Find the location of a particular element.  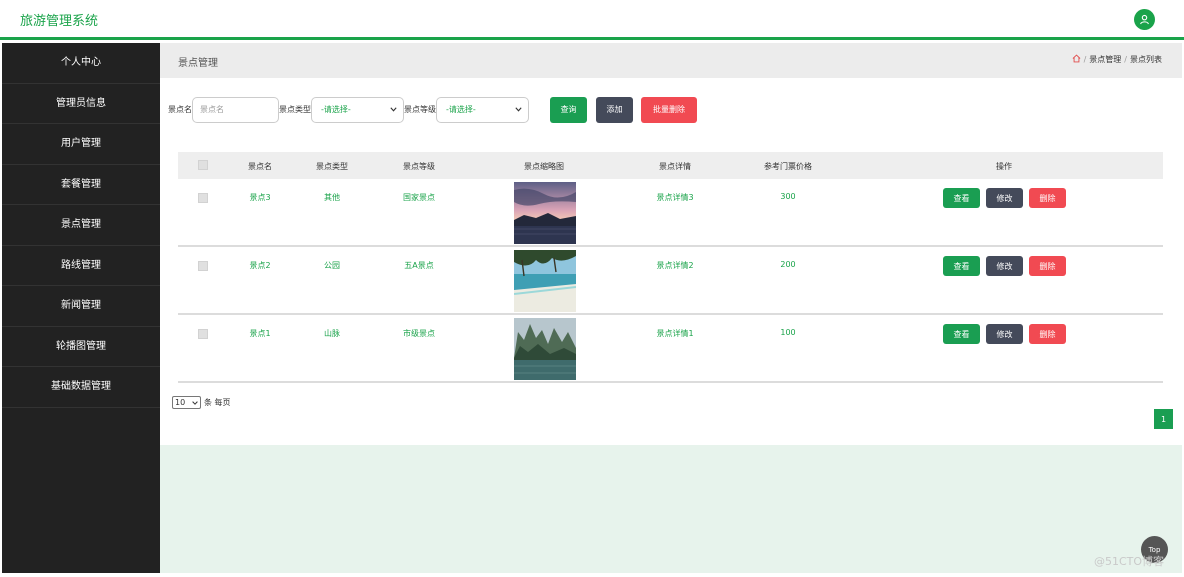

sidebar-item-basic-data-management: 基础数据管理 is located at coordinates (81, 387).